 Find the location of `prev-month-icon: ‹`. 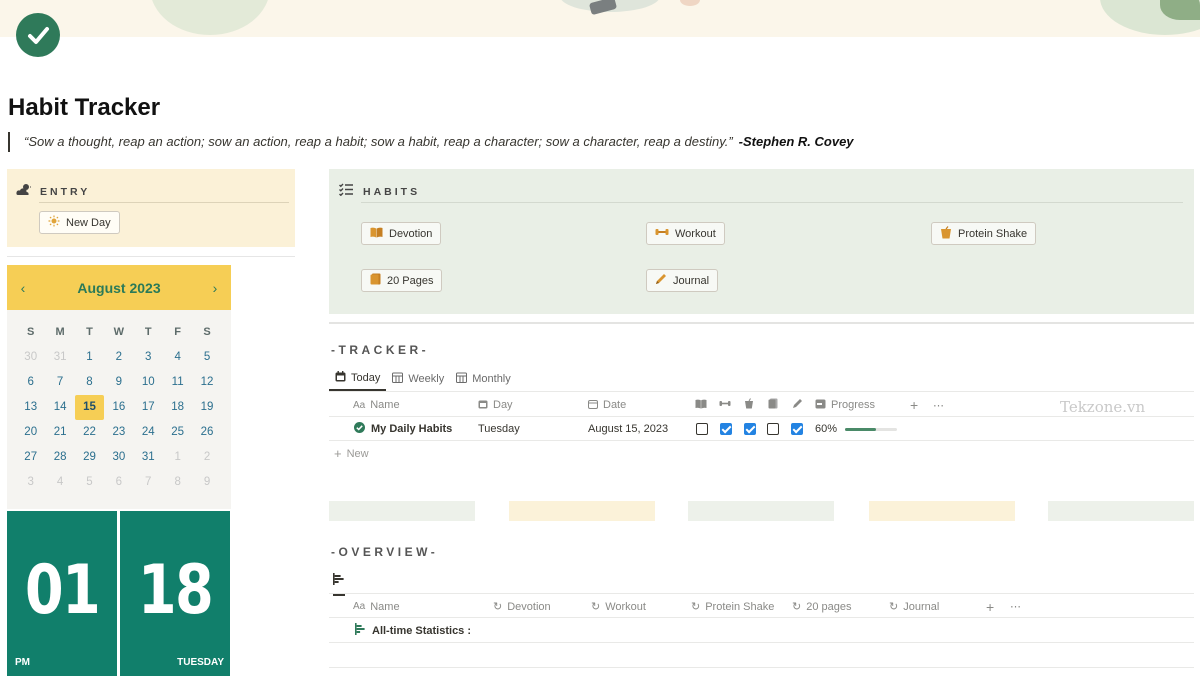

prev-month-icon: ‹ is located at coordinates (23, 288).